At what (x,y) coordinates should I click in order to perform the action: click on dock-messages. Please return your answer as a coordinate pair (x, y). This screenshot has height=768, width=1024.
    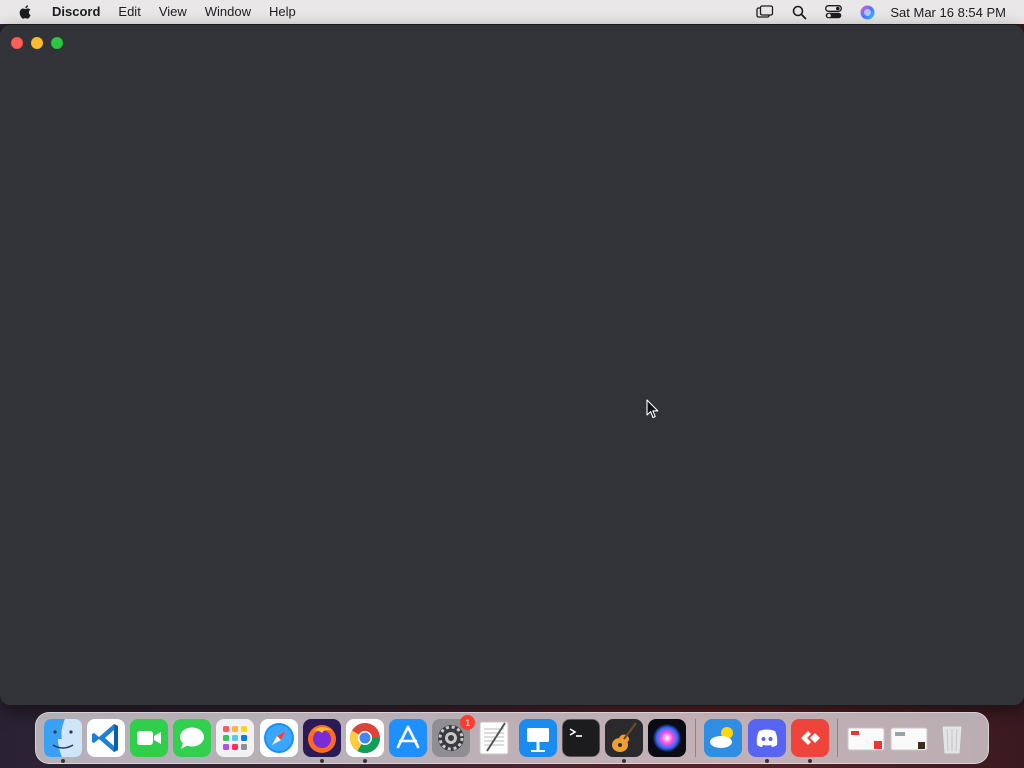
    Looking at the image, I should click on (192, 738).